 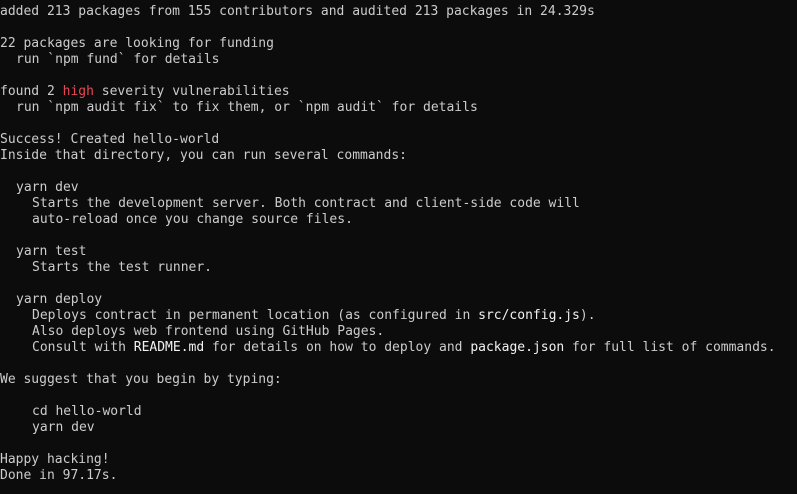 What do you see at coordinates (137, 43) in the screenshot?
I see `funding-line: 22 packages are looking for funding` at bounding box center [137, 43].